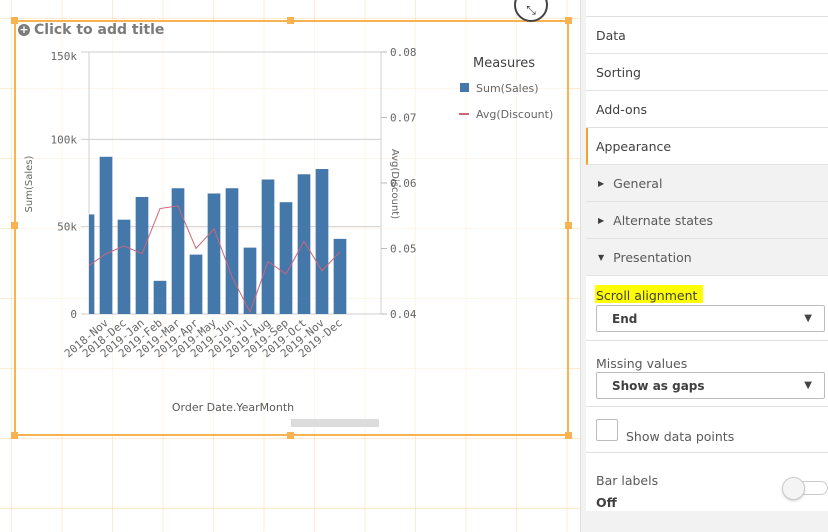  Describe the element at coordinates (793, 488) in the screenshot. I see `toggle-knob` at that location.